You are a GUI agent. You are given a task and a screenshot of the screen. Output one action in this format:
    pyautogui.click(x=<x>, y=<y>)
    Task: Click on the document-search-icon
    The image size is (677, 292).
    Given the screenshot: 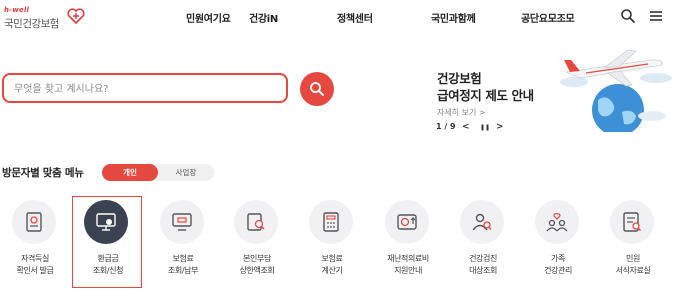 What is the action you would take?
    pyautogui.click(x=256, y=222)
    